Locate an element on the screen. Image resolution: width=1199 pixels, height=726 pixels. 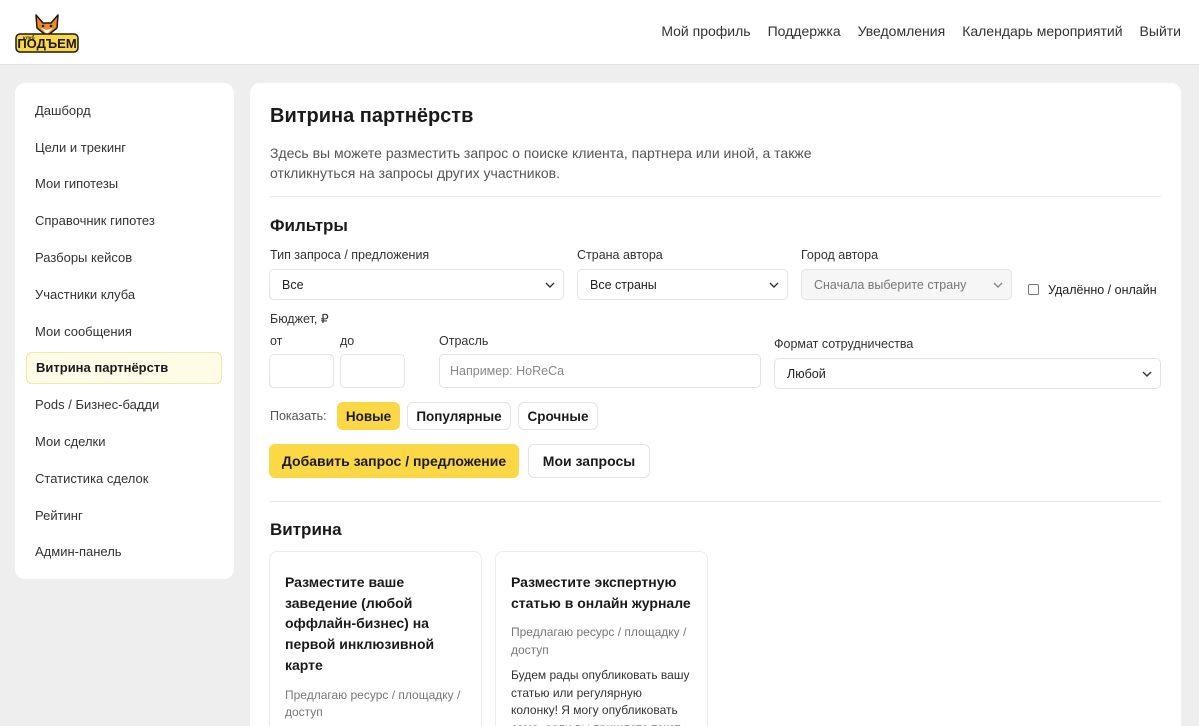
budget-to-label: до is located at coordinates (347, 341).